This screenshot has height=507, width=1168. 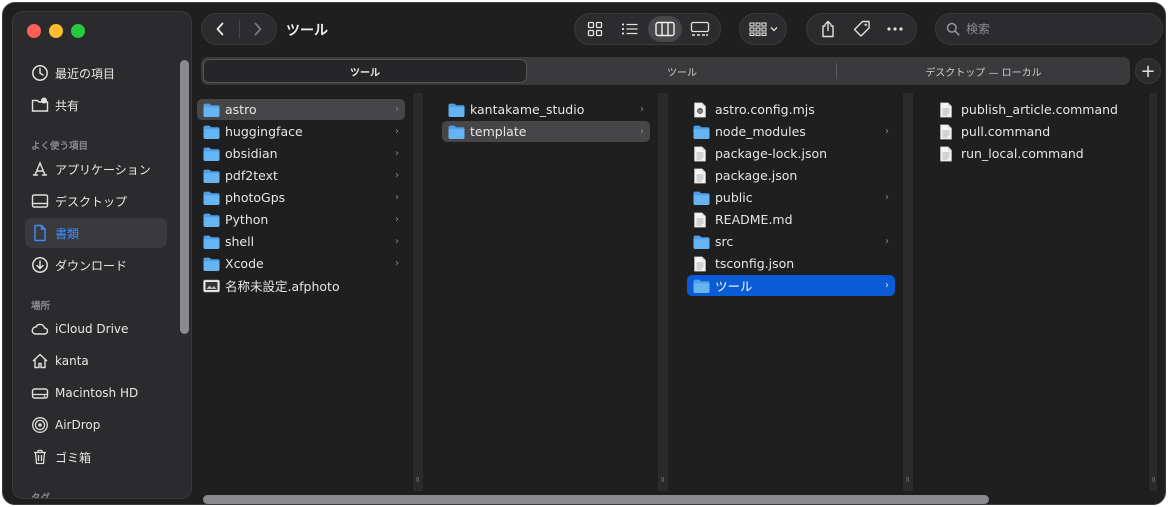 I want to click on item-name: ツール, so click(x=734, y=286).